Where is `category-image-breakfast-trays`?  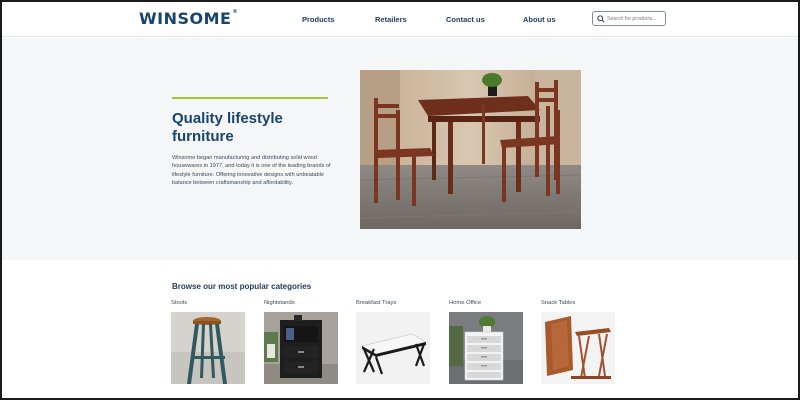 category-image-breakfast-trays is located at coordinates (393, 348).